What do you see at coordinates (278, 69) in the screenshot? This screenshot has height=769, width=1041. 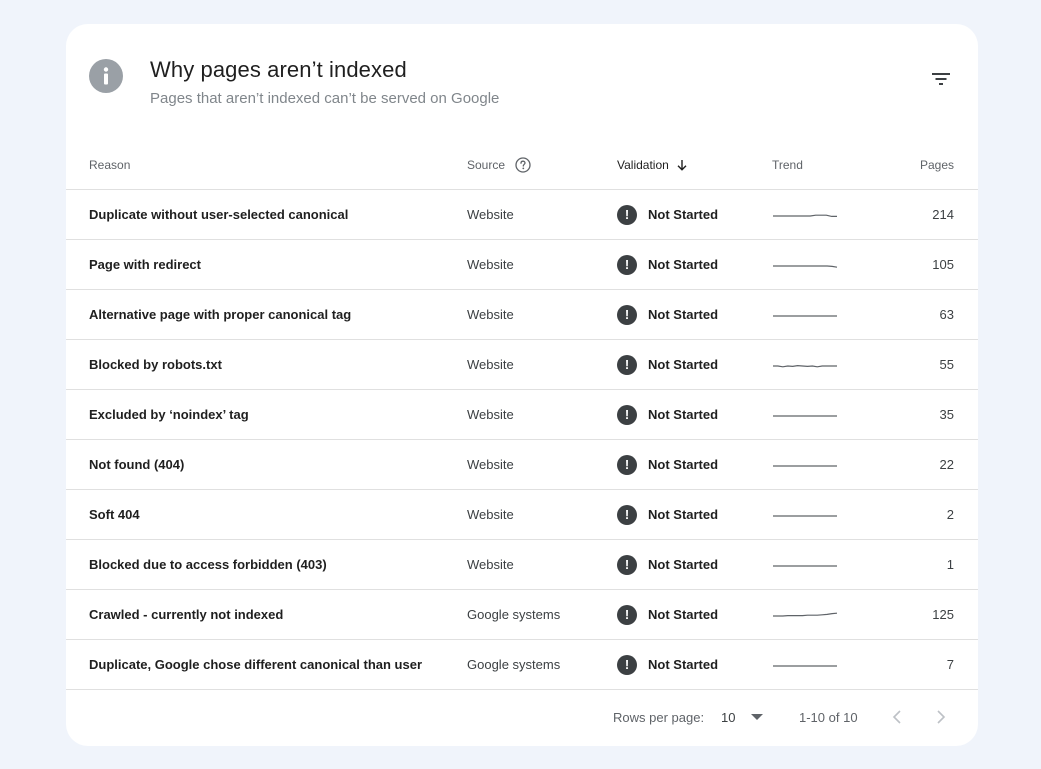 I see `card-title: Why pages aren’t indexed` at bounding box center [278, 69].